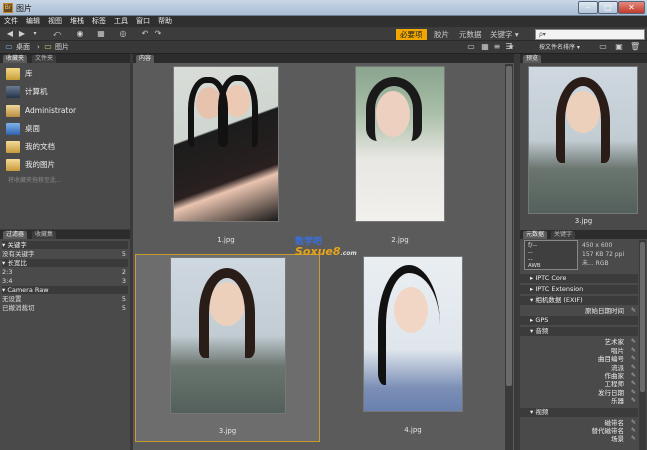  What do you see at coordinates (10, 34) in the screenshot?
I see `back-icon: ◀` at bounding box center [10, 34].